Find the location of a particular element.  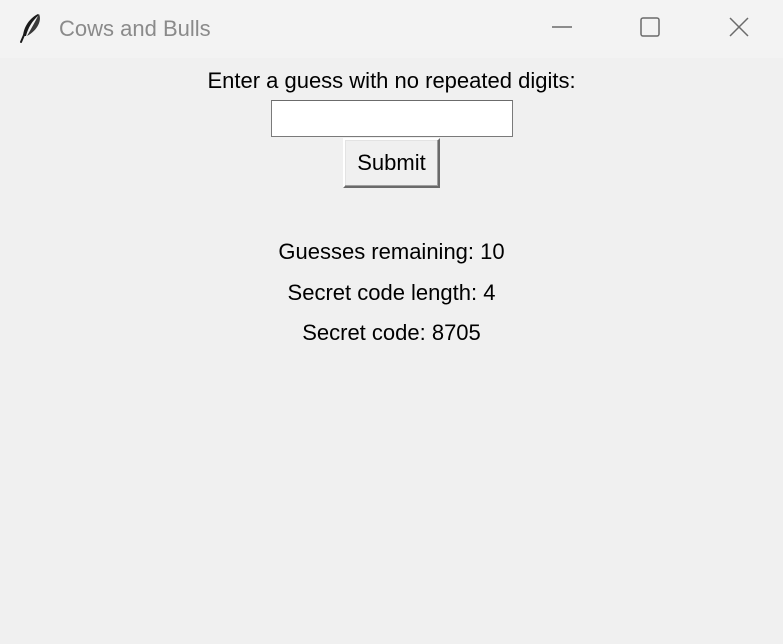

window-title: Cows and Bulls is located at coordinates (135, 28).